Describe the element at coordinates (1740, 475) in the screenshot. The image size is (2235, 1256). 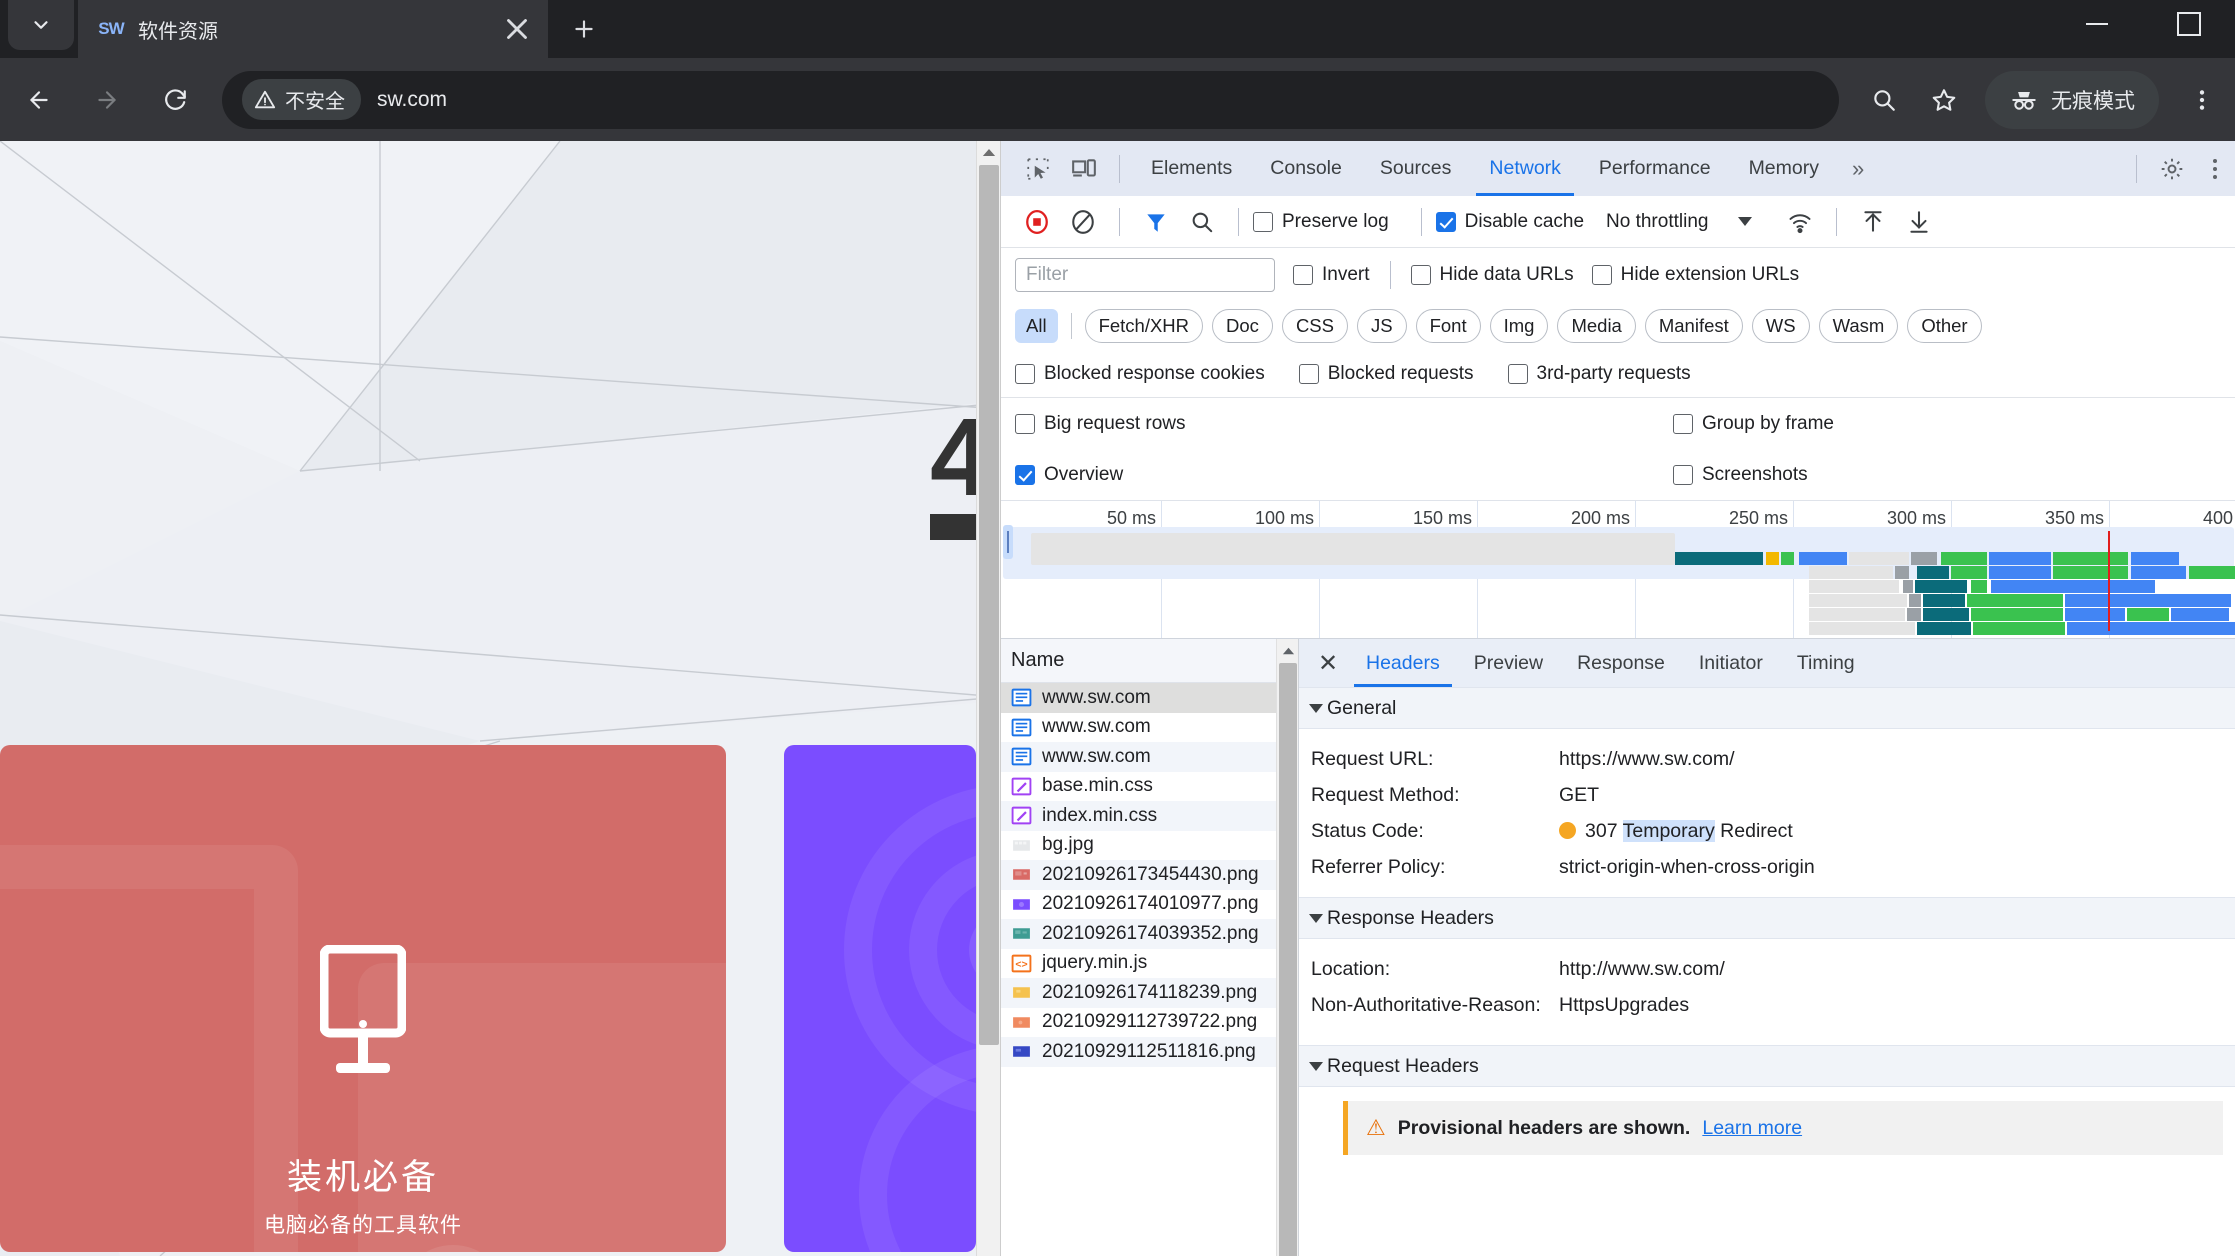
I see `screenshots-checkbox: Screenshots` at that location.